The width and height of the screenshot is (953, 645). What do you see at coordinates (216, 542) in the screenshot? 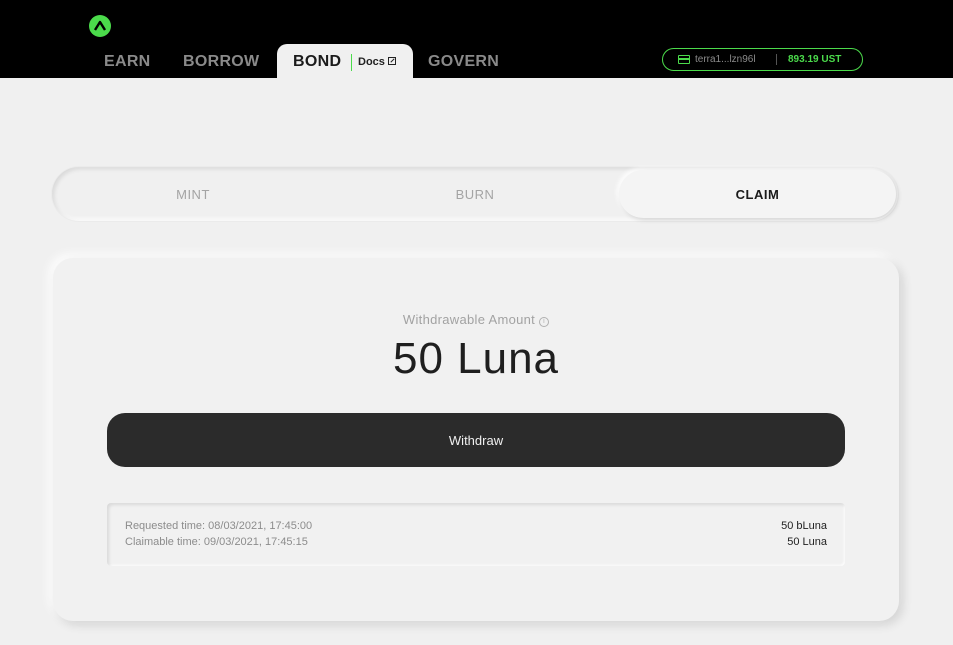
I see `claimable-time: Claimable time: 09/03/2021, 17:45:15` at bounding box center [216, 542].